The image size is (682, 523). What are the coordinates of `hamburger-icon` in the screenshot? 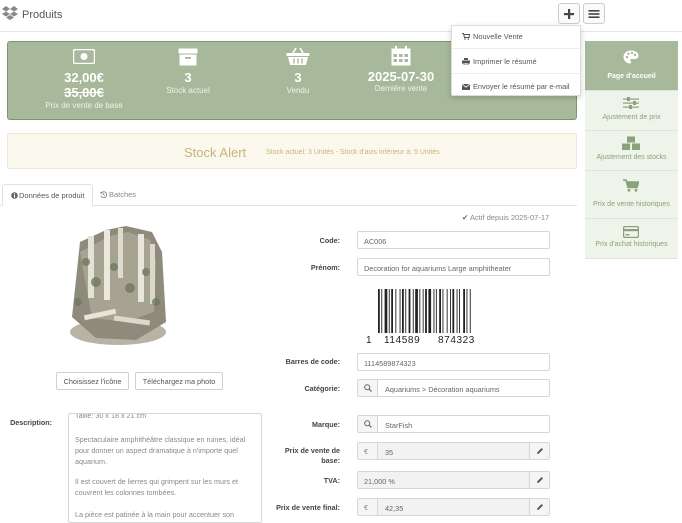 It's located at (594, 14).